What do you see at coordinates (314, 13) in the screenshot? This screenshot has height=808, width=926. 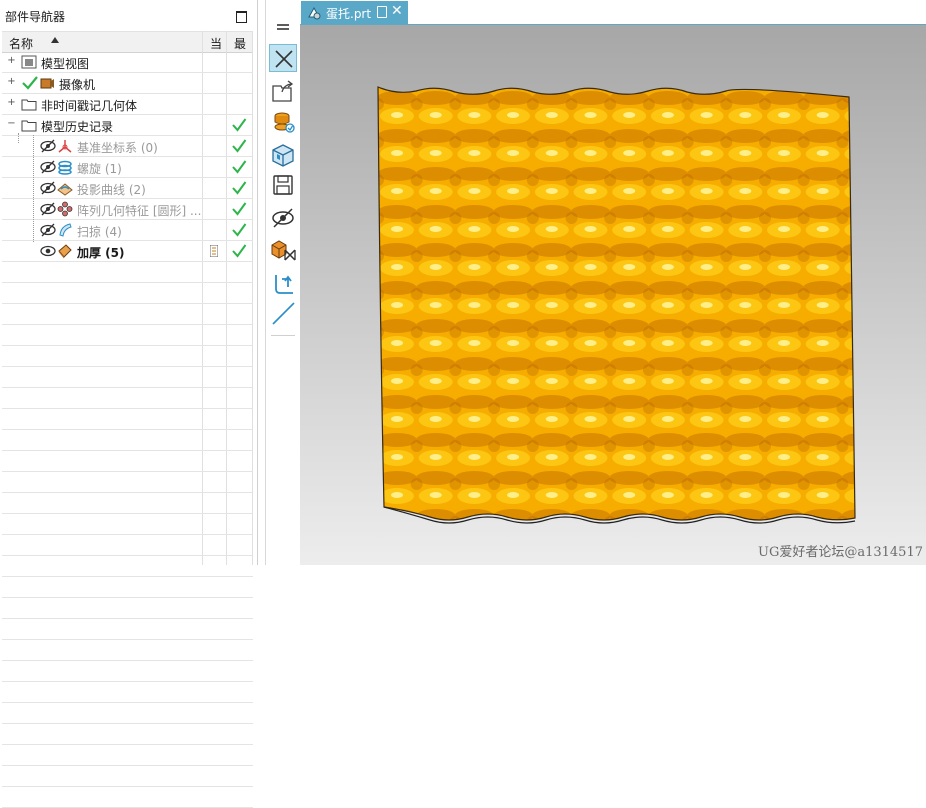 I see `part-file-icon` at bounding box center [314, 13].